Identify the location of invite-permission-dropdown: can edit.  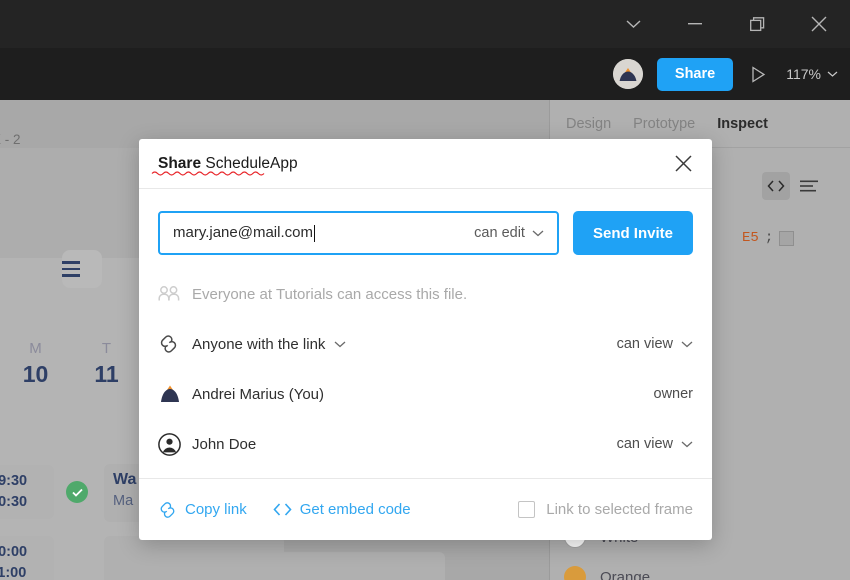
(509, 233).